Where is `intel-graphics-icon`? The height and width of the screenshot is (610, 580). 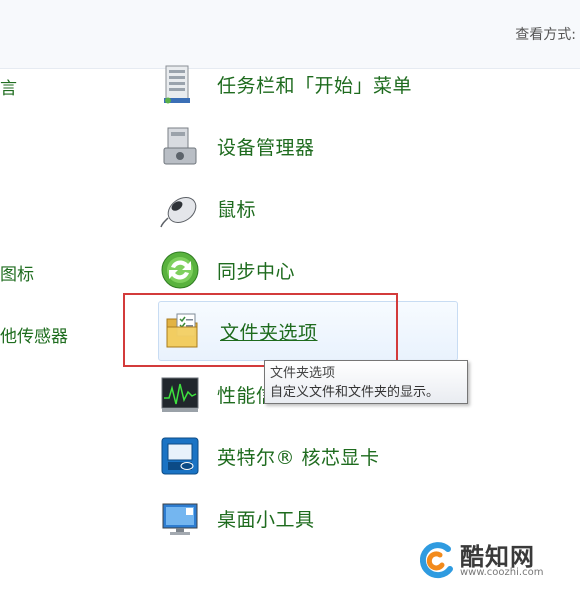
intel-graphics-icon is located at coordinates (180, 456).